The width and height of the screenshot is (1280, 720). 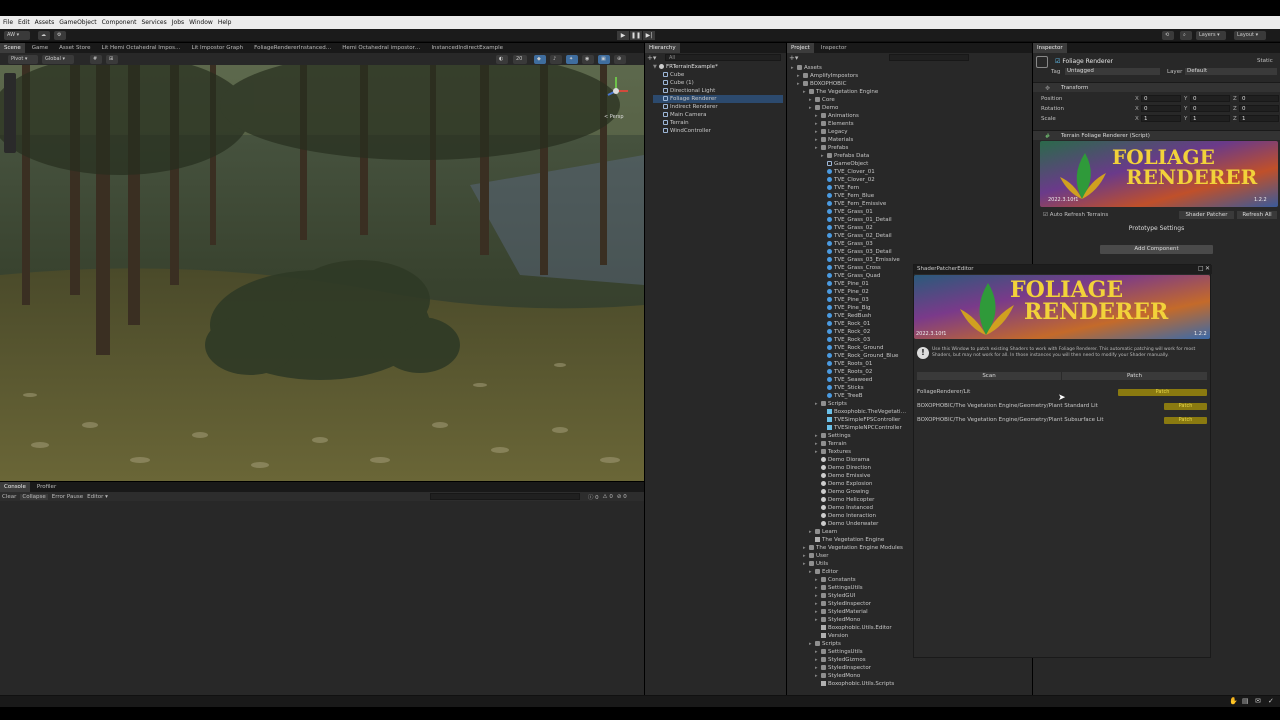 I want to click on project-item: Demo Interaction, so click(x=853, y=516).